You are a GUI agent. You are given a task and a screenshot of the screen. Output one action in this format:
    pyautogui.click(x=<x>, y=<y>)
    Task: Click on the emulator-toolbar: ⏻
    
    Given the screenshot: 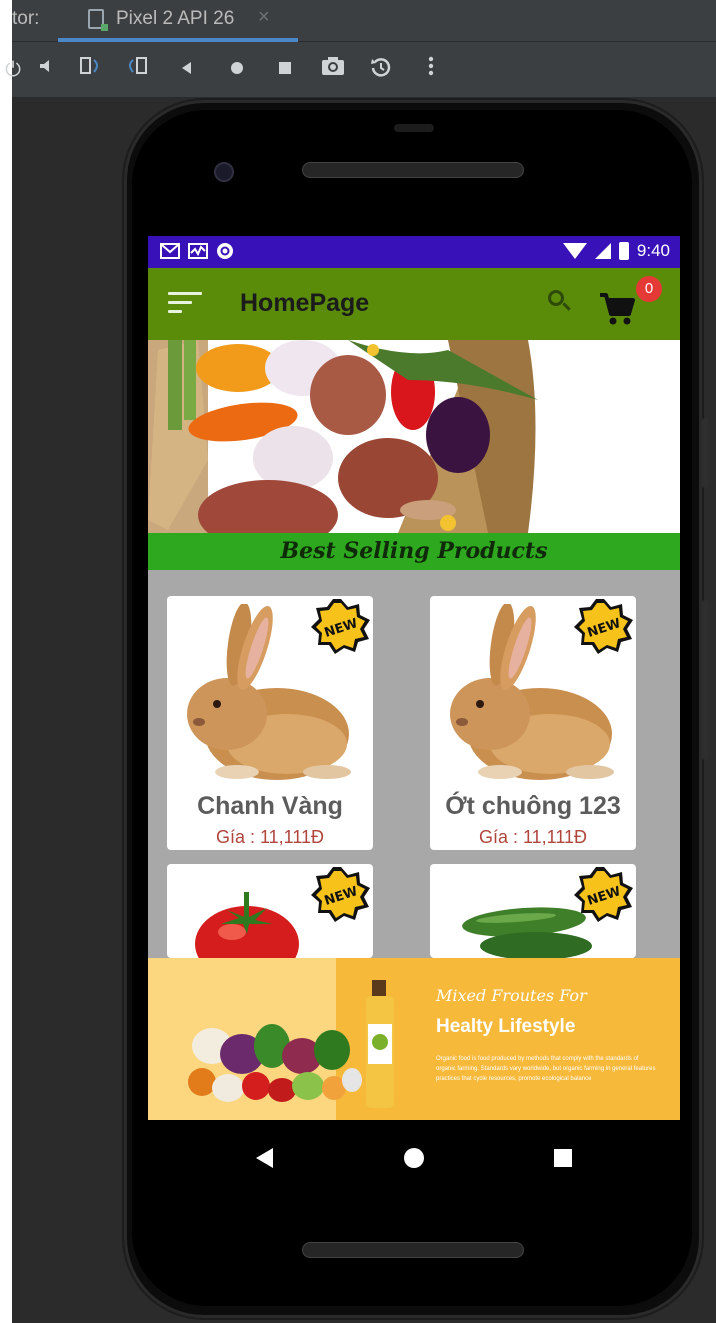 What is the action you would take?
    pyautogui.click(x=360, y=70)
    